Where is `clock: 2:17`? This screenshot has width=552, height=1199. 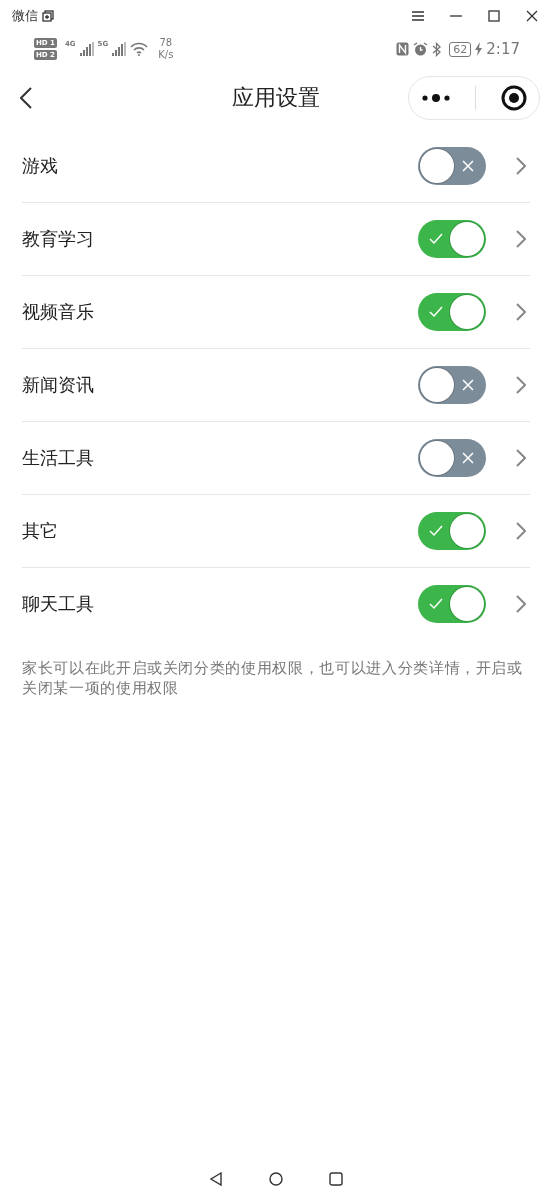
clock: 2:17 is located at coordinates (503, 49).